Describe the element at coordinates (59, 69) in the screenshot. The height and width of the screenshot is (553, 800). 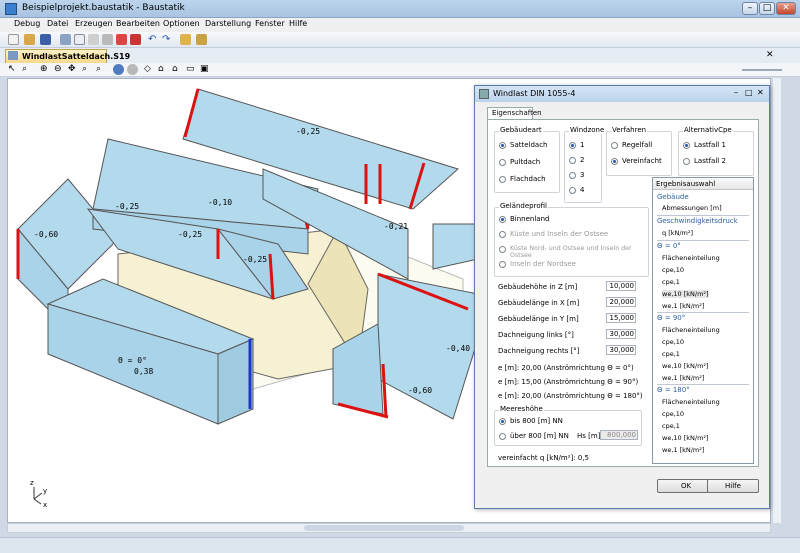
I see `zoom-out-icon: ⊖` at that location.